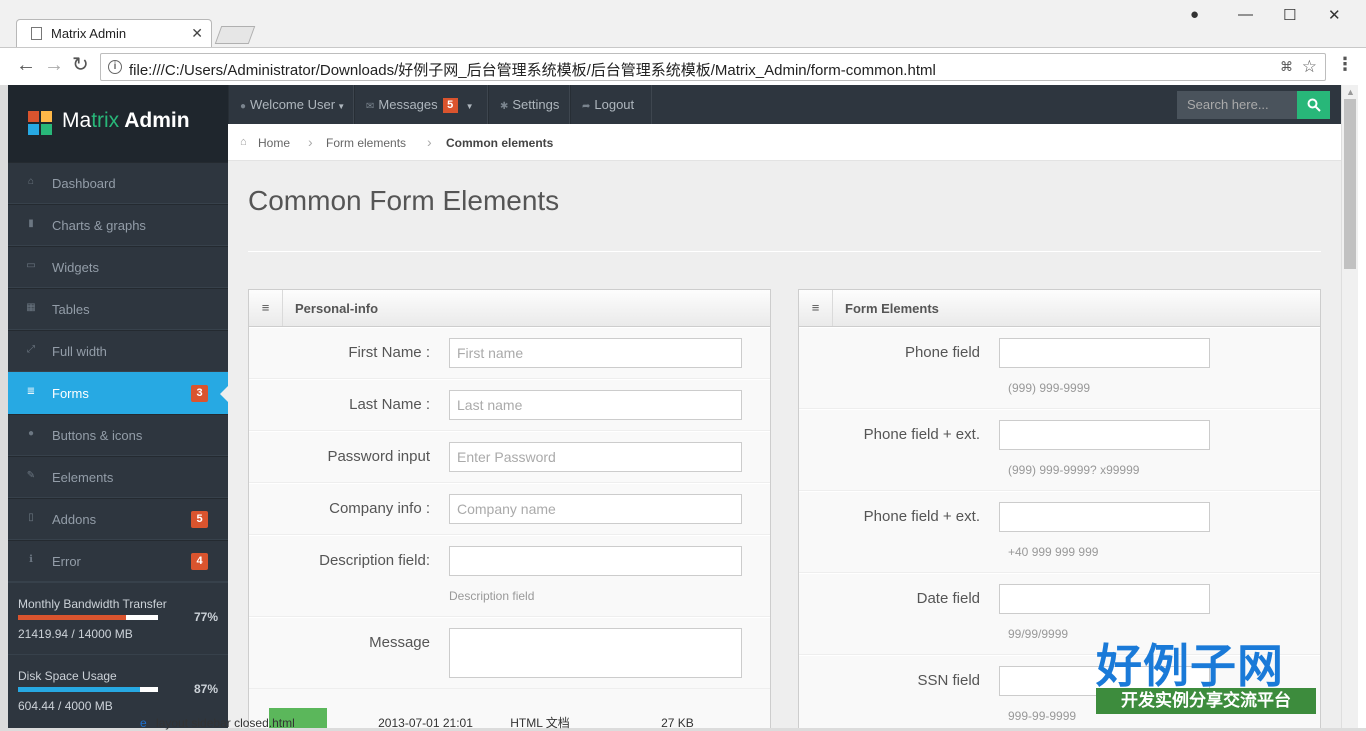  I want to click on minimize-icon: —, so click(1245, 14).